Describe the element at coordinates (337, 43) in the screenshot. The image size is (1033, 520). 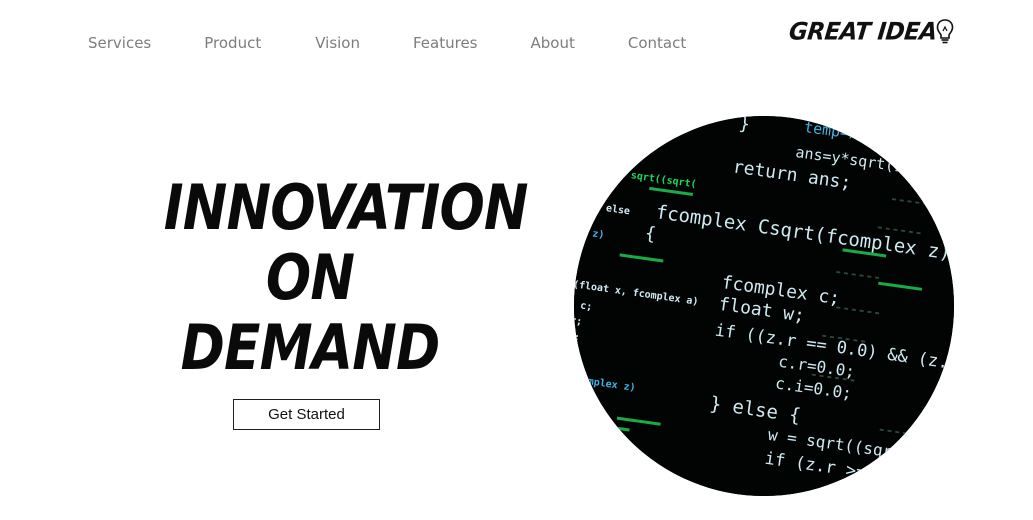
I see `nav-item-vision: Vision` at that location.